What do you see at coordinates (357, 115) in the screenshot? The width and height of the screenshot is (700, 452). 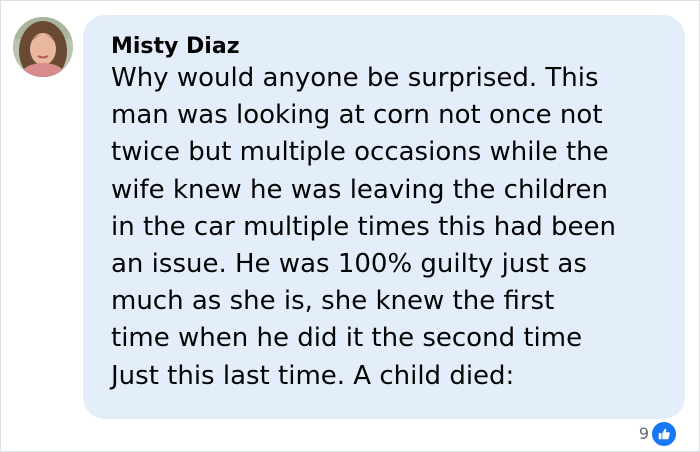 I see `comment-line: man was looking at corn not once not` at bounding box center [357, 115].